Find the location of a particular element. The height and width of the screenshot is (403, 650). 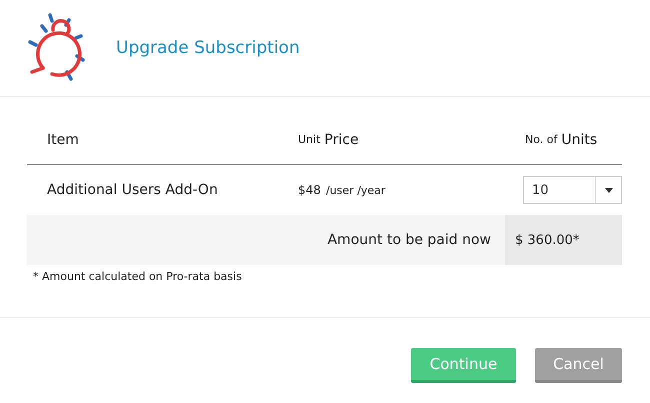

price-unit: /user /year is located at coordinates (356, 190).